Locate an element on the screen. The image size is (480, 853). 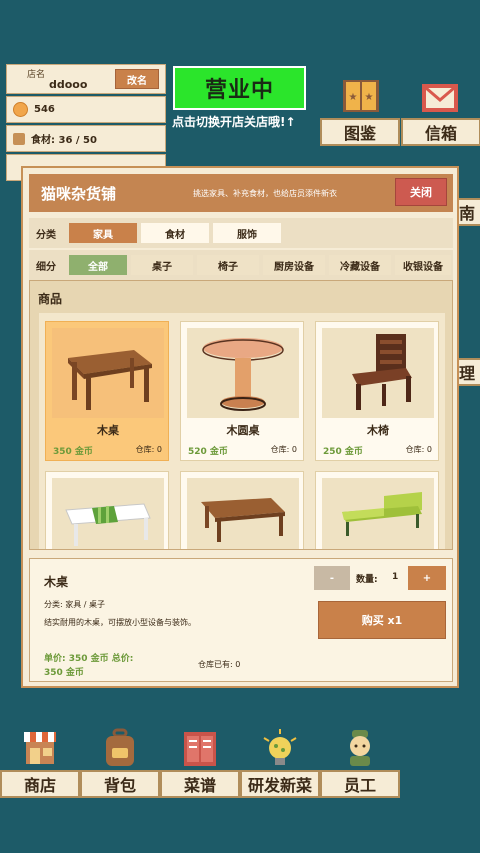
subcategory-tab-chairs: 椅子 is located at coordinates (228, 265).